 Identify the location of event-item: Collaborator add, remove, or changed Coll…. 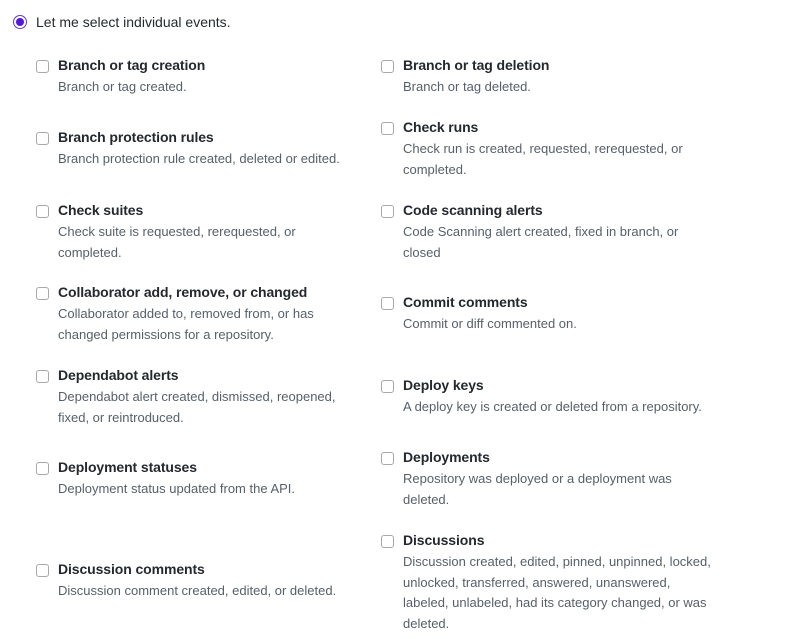
(201, 314).